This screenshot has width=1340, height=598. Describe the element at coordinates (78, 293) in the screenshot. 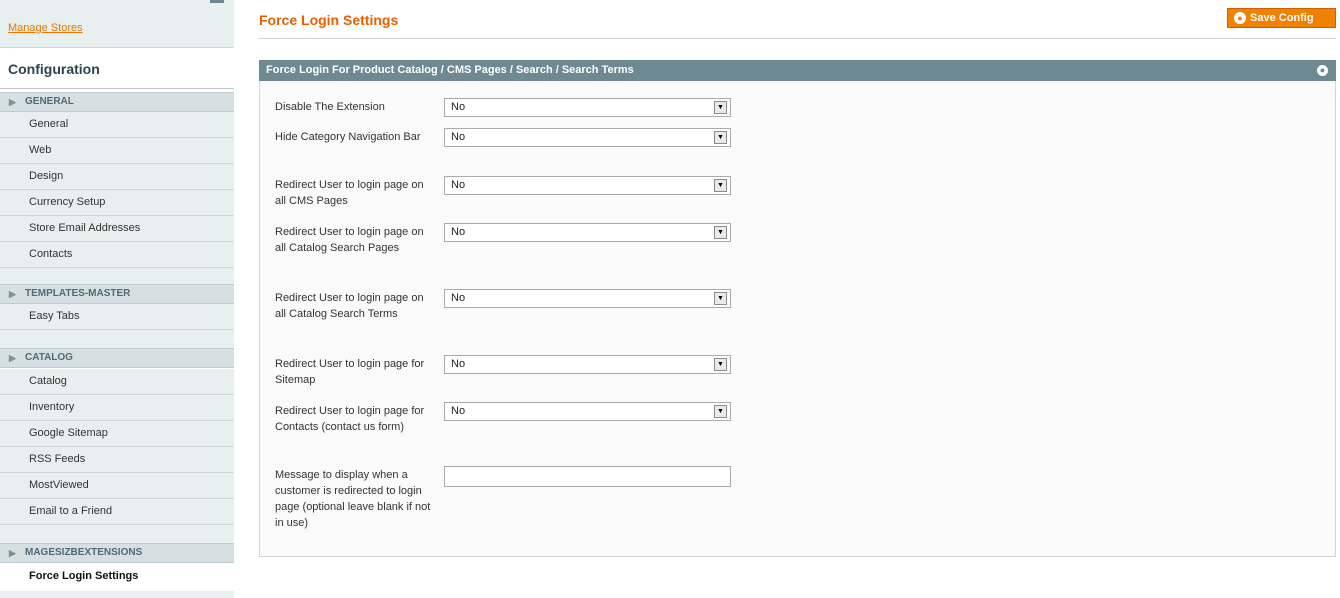

I see `group-label: TEMPLATES-MASTER` at that location.